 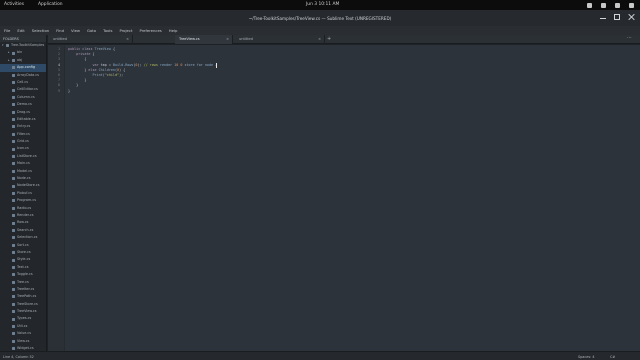 I want to click on sidebar-item: Column.cs, so click(x=23, y=97).